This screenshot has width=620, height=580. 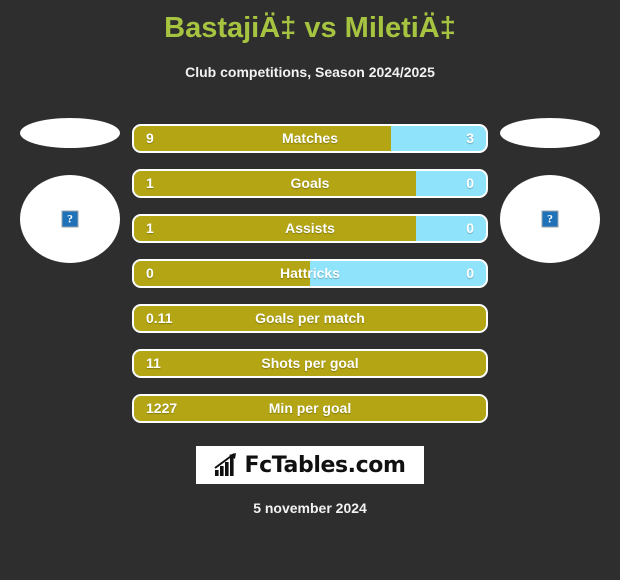 I want to click on stat-label: Shots per goal, so click(x=310, y=363).